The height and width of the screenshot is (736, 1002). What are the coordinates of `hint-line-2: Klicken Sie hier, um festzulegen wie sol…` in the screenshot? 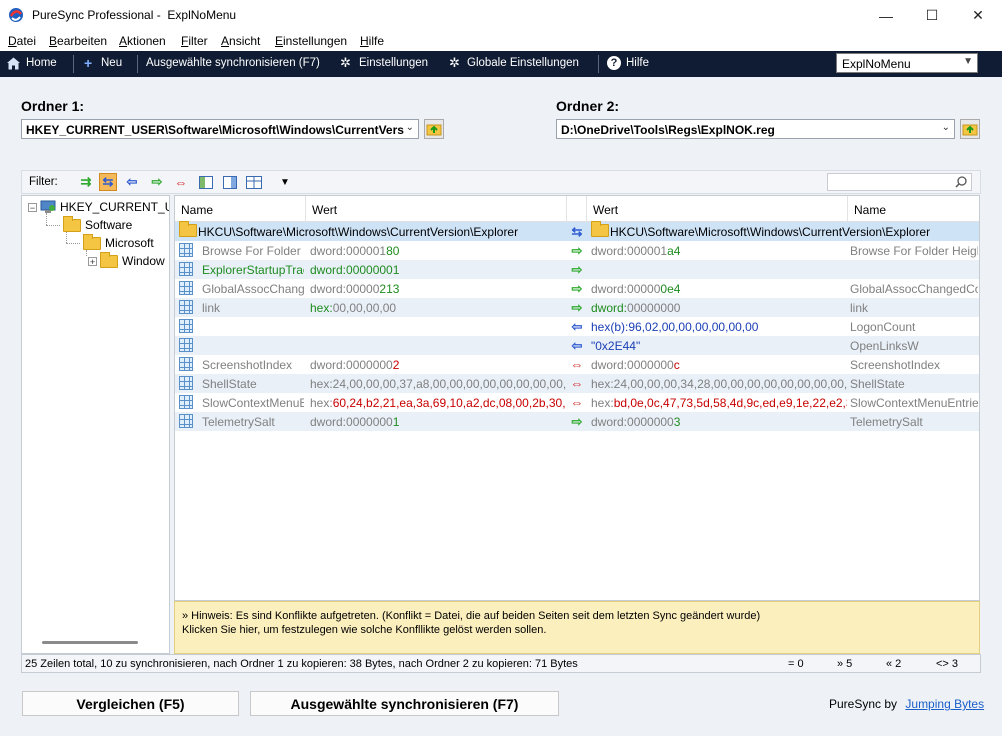 It's located at (364, 630).